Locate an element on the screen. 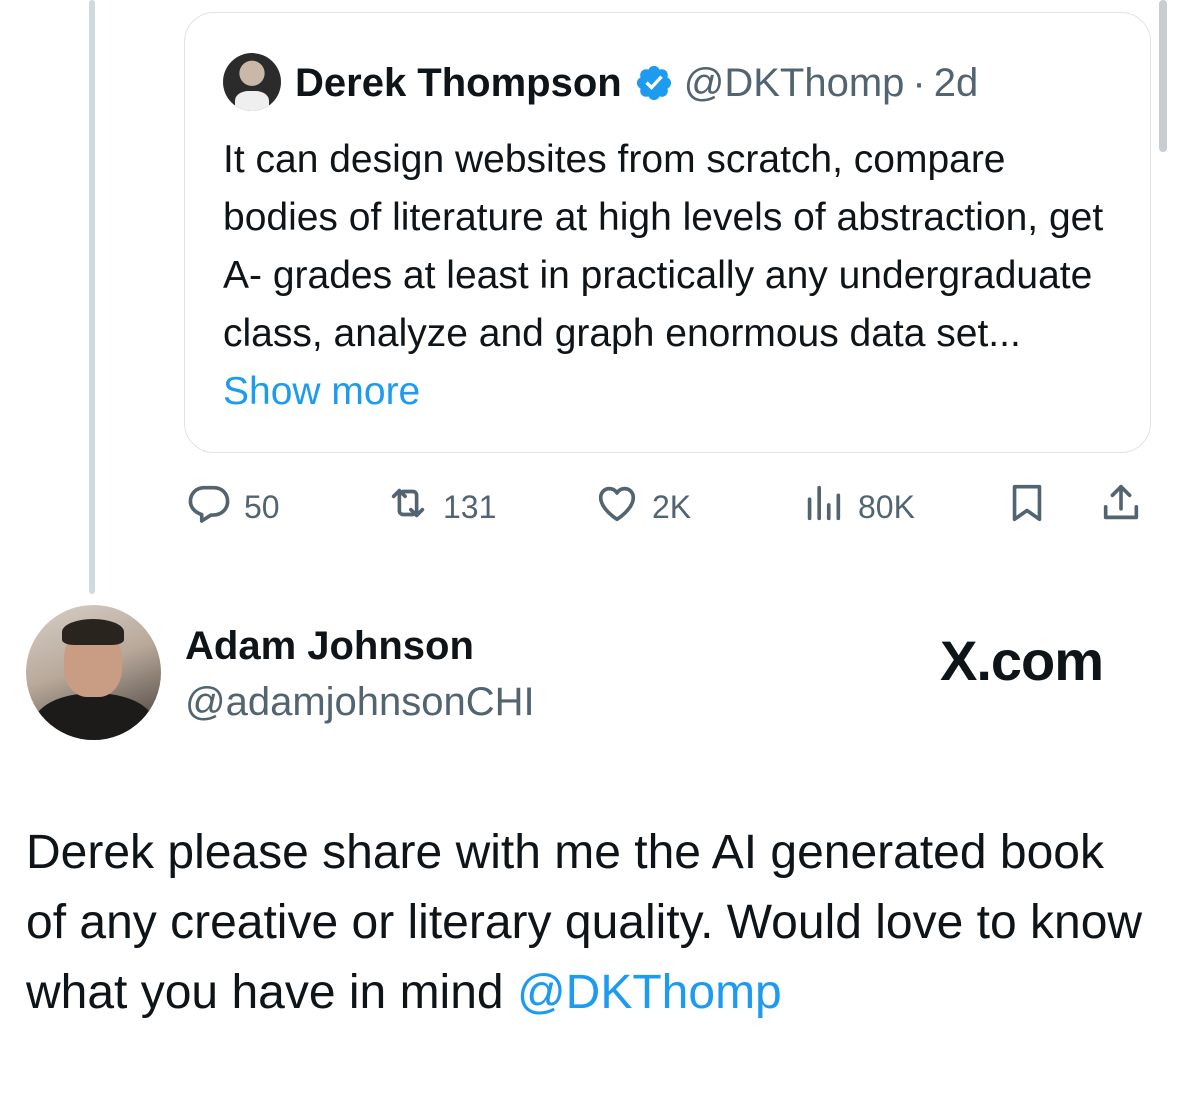 This screenshot has width=1178, height=1101. bookmark-icon is located at coordinates (1027, 507).